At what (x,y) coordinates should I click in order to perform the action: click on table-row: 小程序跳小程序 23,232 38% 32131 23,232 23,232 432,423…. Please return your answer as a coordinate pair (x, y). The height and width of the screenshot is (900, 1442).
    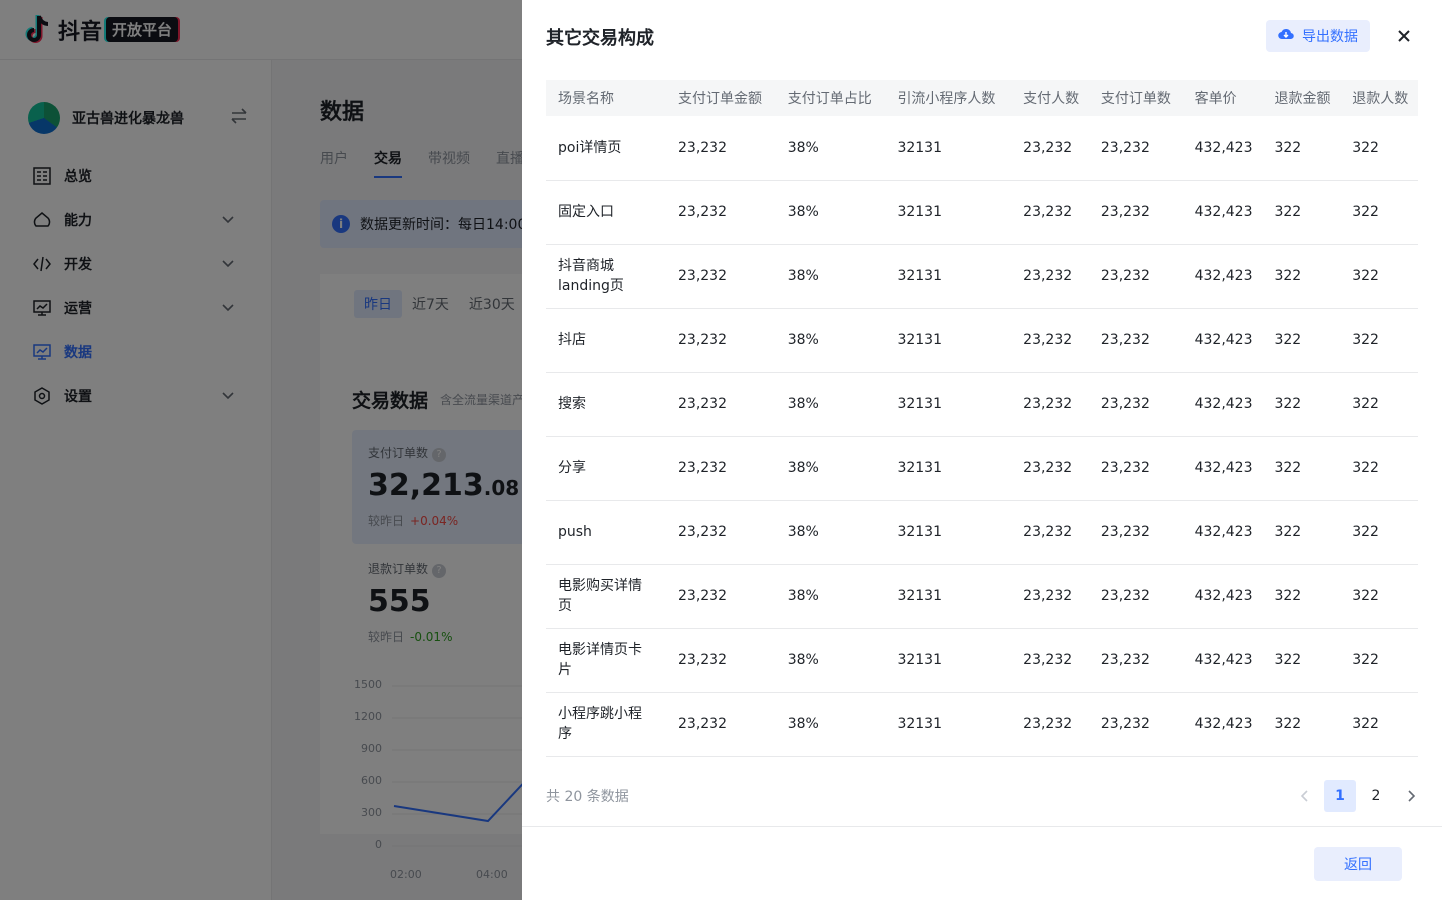
    Looking at the image, I should click on (982, 724).